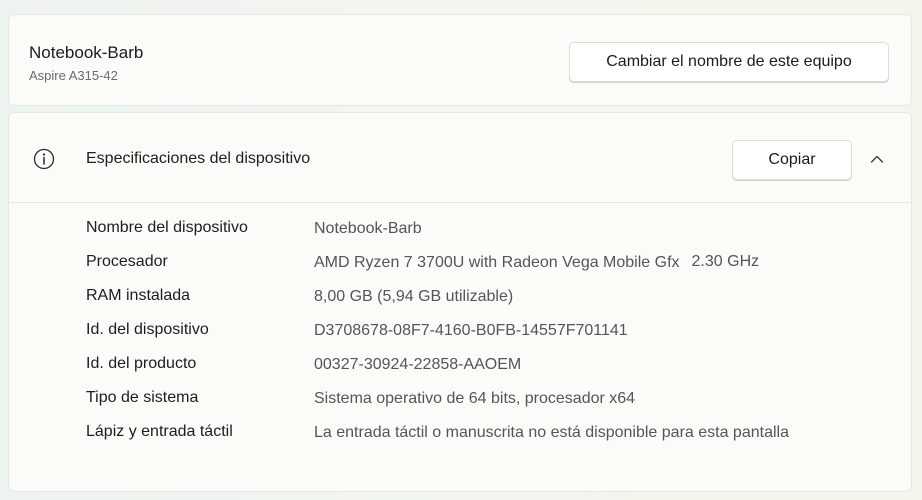 The image size is (922, 500). I want to click on device-name: Notebook-Barb, so click(86, 52).